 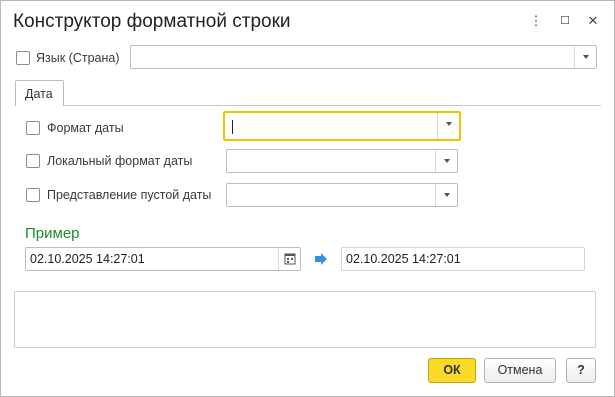 What do you see at coordinates (363, 57) in the screenshot?
I see `language-combo` at bounding box center [363, 57].